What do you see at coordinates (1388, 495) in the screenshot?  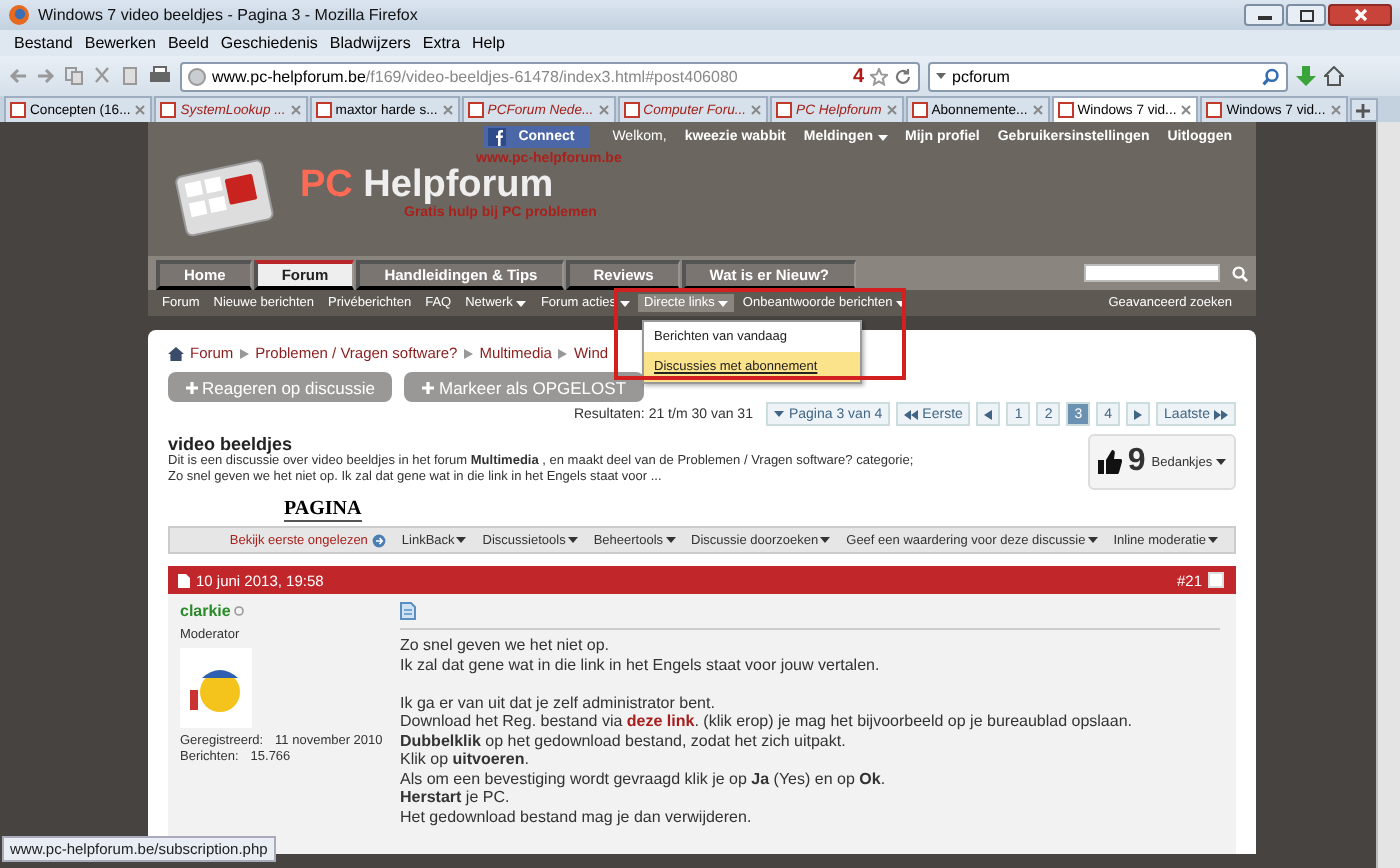 I see `scrollbar` at bounding box center [1388, 495].